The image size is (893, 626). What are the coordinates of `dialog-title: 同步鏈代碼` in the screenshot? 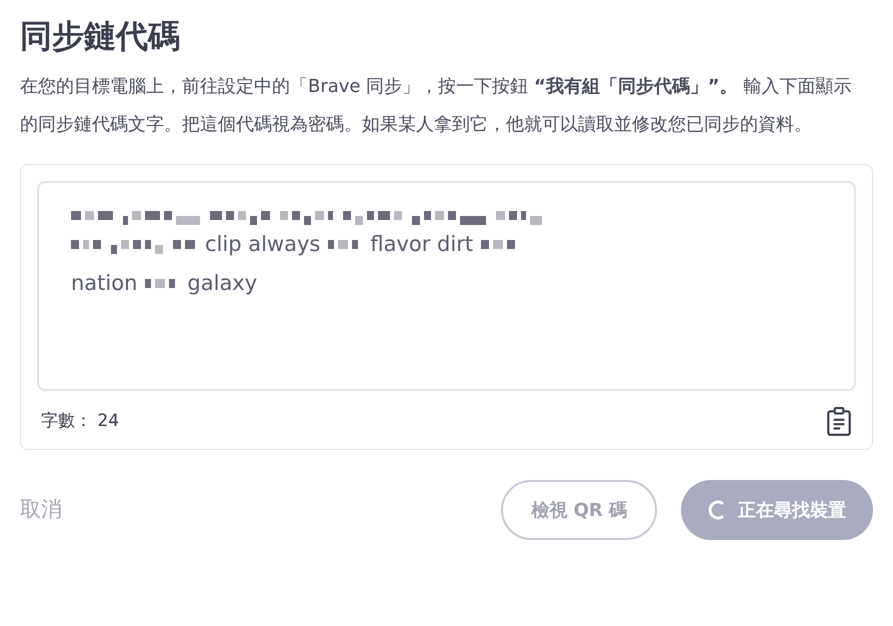 It's located at (100, 36).